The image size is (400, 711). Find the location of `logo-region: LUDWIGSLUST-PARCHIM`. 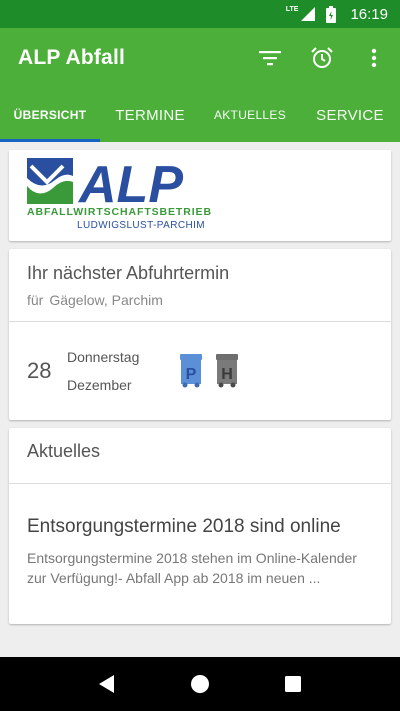

logo-region: LUDWIGSLUST-PARCHIM is located at coordinates (141, 225).